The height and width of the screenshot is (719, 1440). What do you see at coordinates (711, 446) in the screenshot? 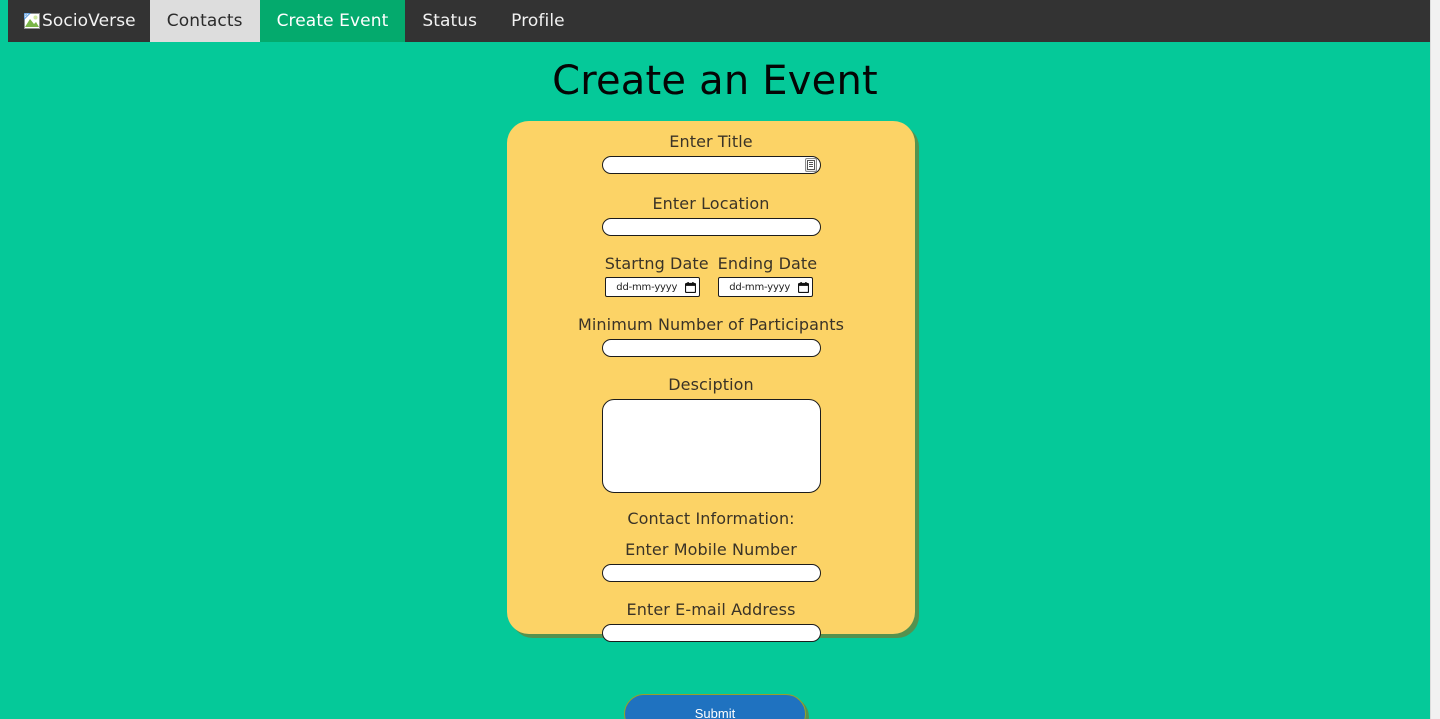
I see `description-textarea` at bounding box center [711, 446].